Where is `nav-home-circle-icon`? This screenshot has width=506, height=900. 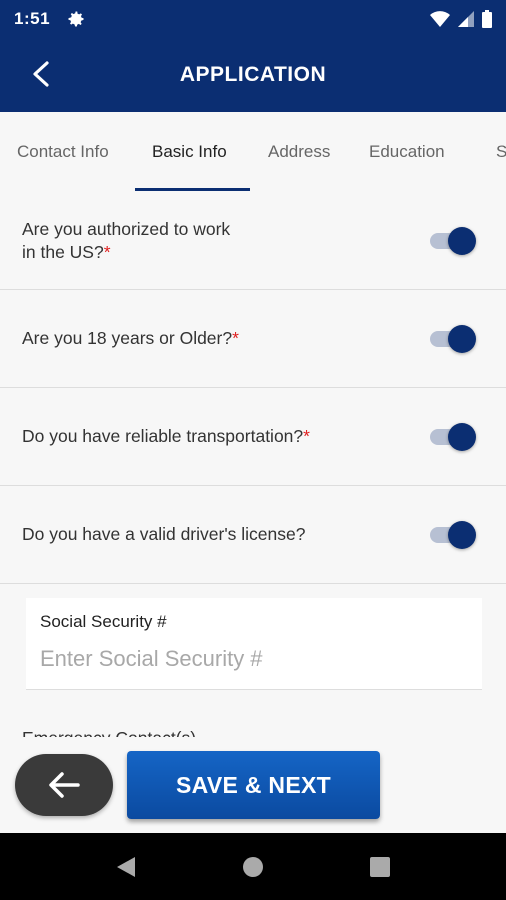
nav-home-circle-icon is located at coordinates (253, 867).